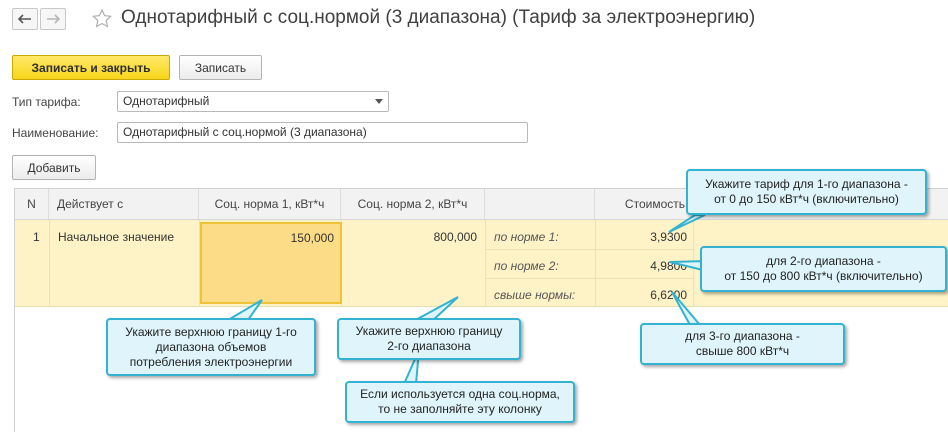  I want to click on callout-range3-line1: для 3-го диапазона -, so click(742, 336).